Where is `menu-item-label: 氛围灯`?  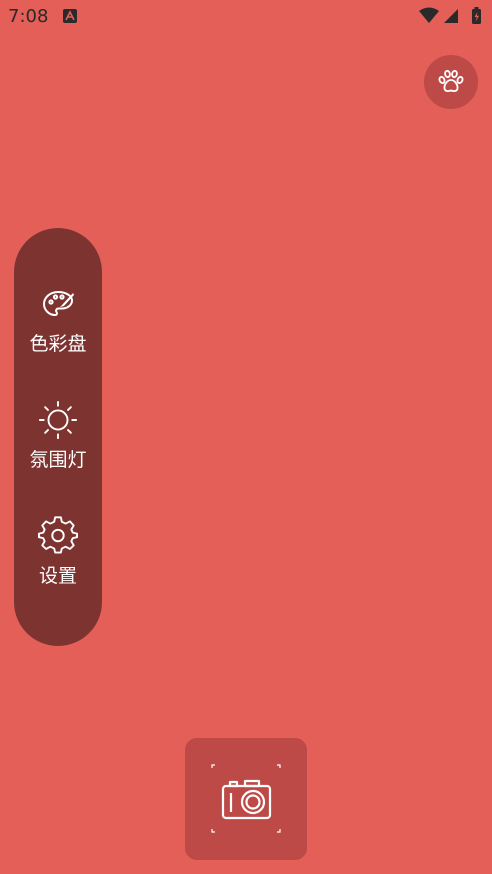
menu-item-label: 氛围灯 is located at coordinates (58, 460).